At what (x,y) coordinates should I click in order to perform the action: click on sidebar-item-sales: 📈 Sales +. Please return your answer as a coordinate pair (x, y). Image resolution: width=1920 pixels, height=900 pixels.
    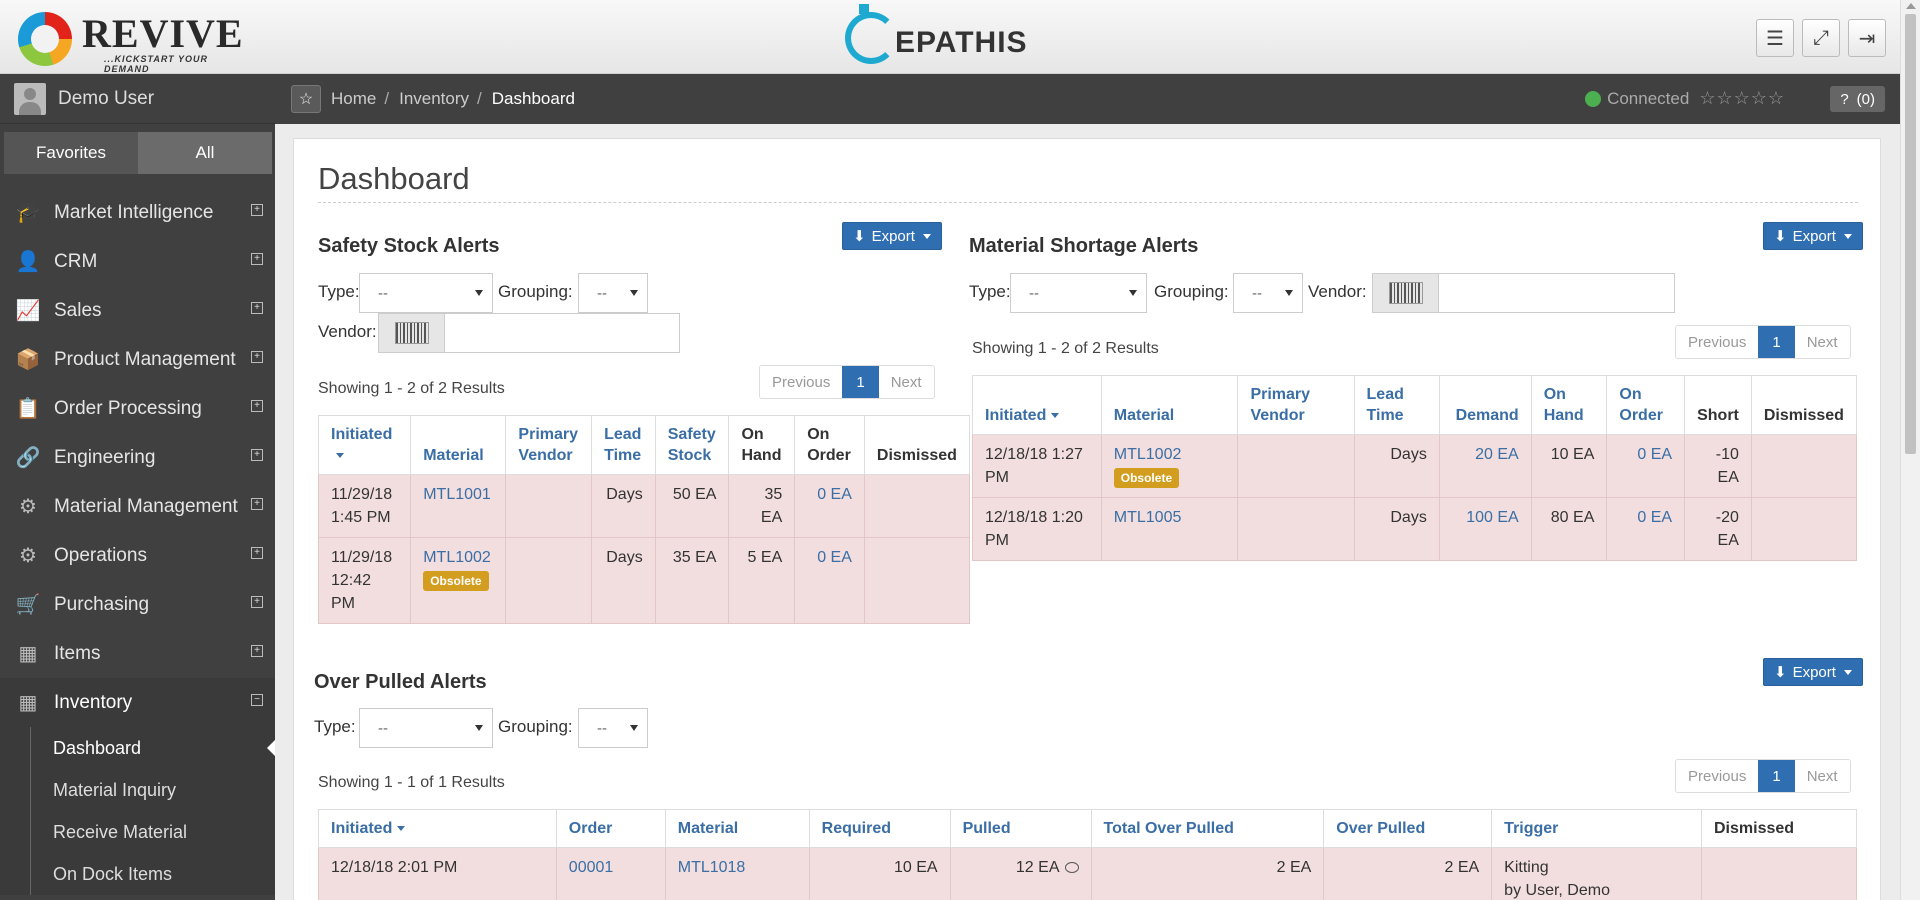
    Looking at the image, I should click on (137, 310).